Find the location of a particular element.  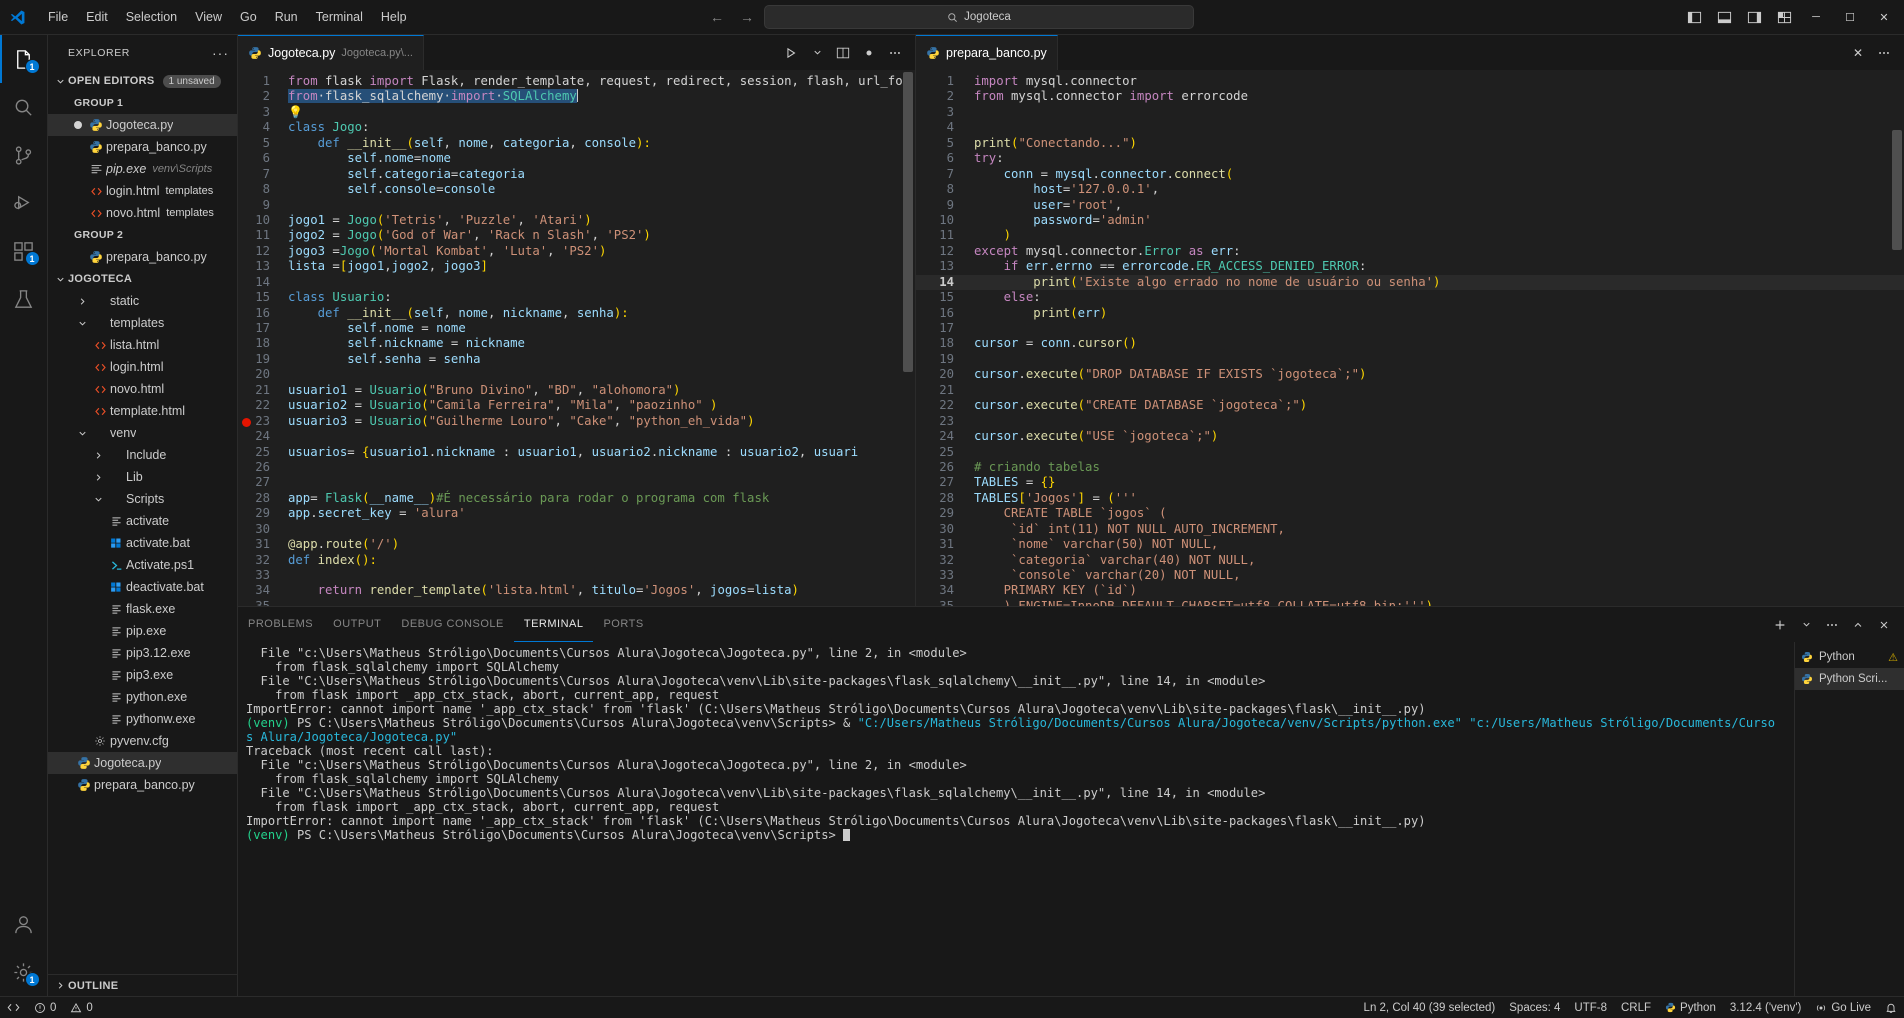

tree-item-venv: venv is located at coordinates (142, 433).